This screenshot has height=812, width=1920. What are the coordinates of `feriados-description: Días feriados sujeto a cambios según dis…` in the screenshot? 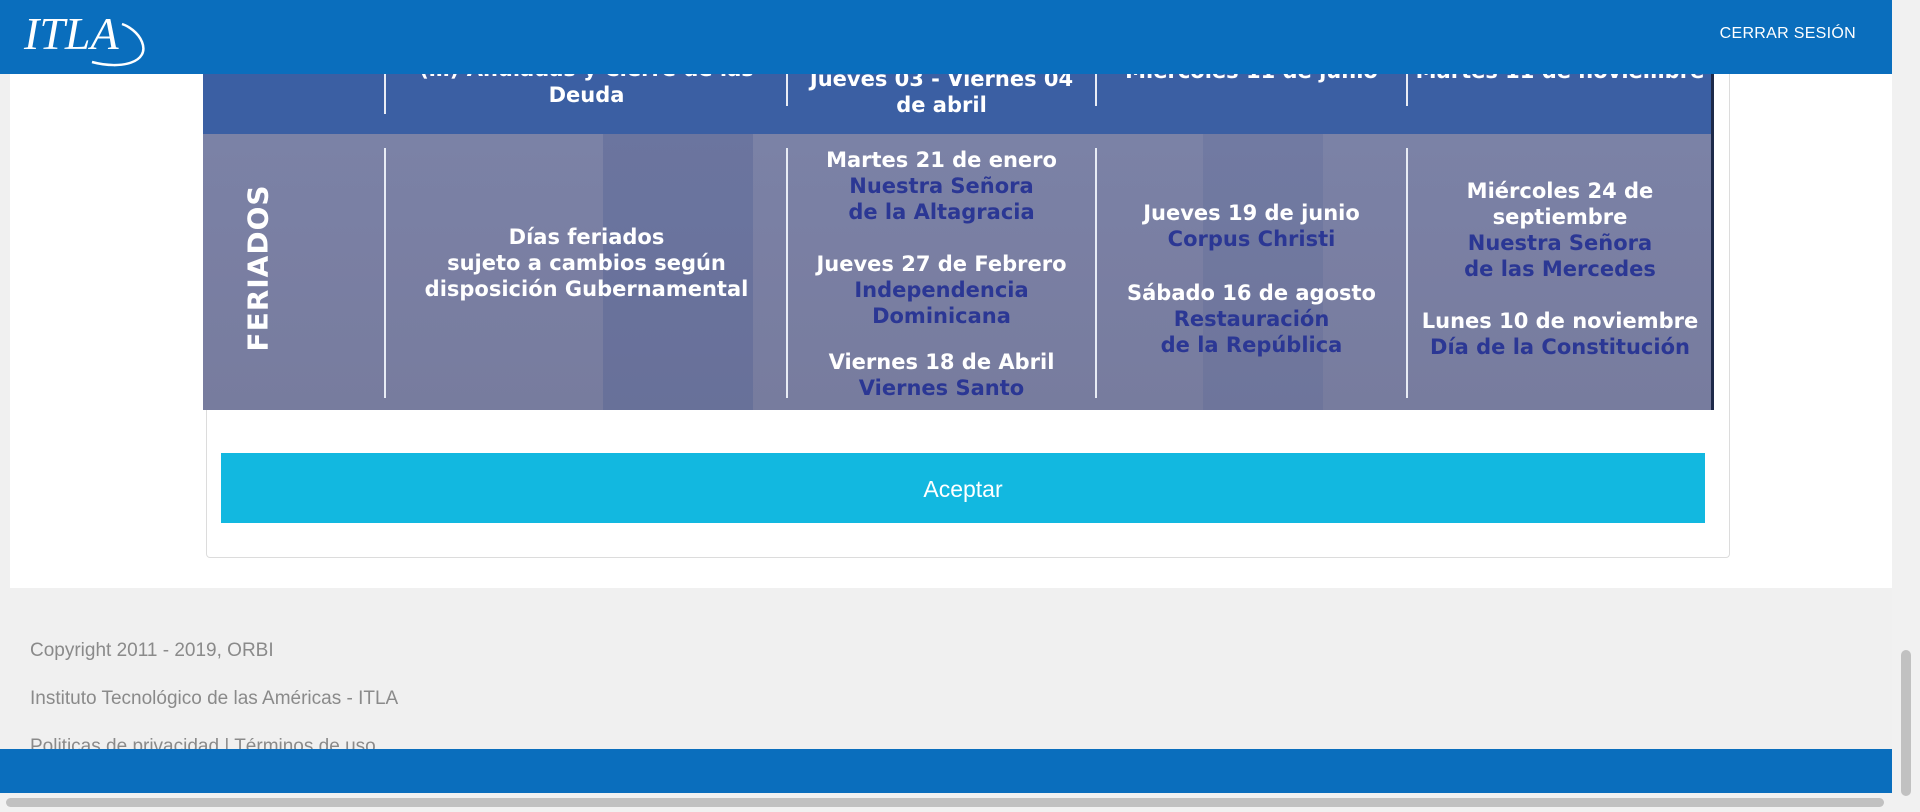 It's located at (586, 263).